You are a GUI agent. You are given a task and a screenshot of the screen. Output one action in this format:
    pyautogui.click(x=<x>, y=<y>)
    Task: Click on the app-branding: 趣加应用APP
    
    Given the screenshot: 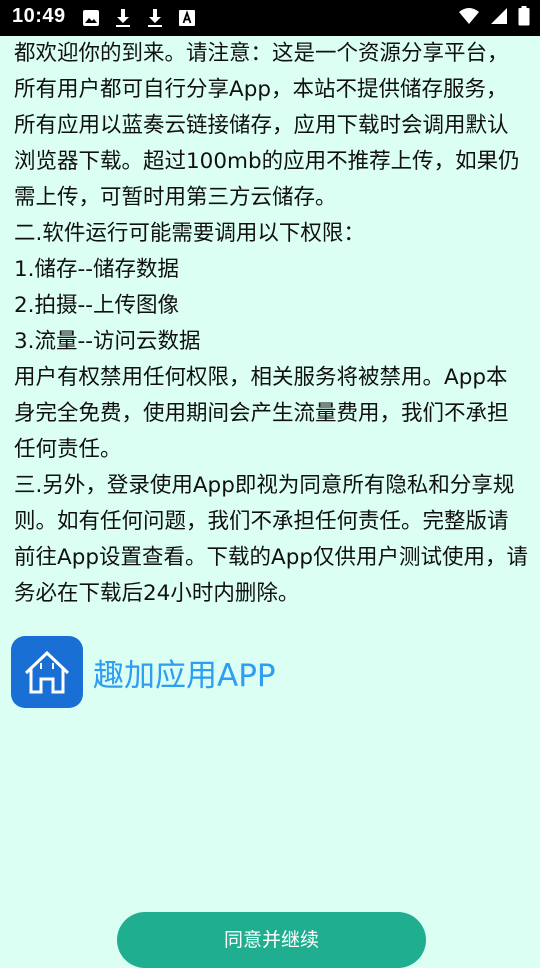 What is the action you would take?
    pyautogui.click(x=143, y=672)
    